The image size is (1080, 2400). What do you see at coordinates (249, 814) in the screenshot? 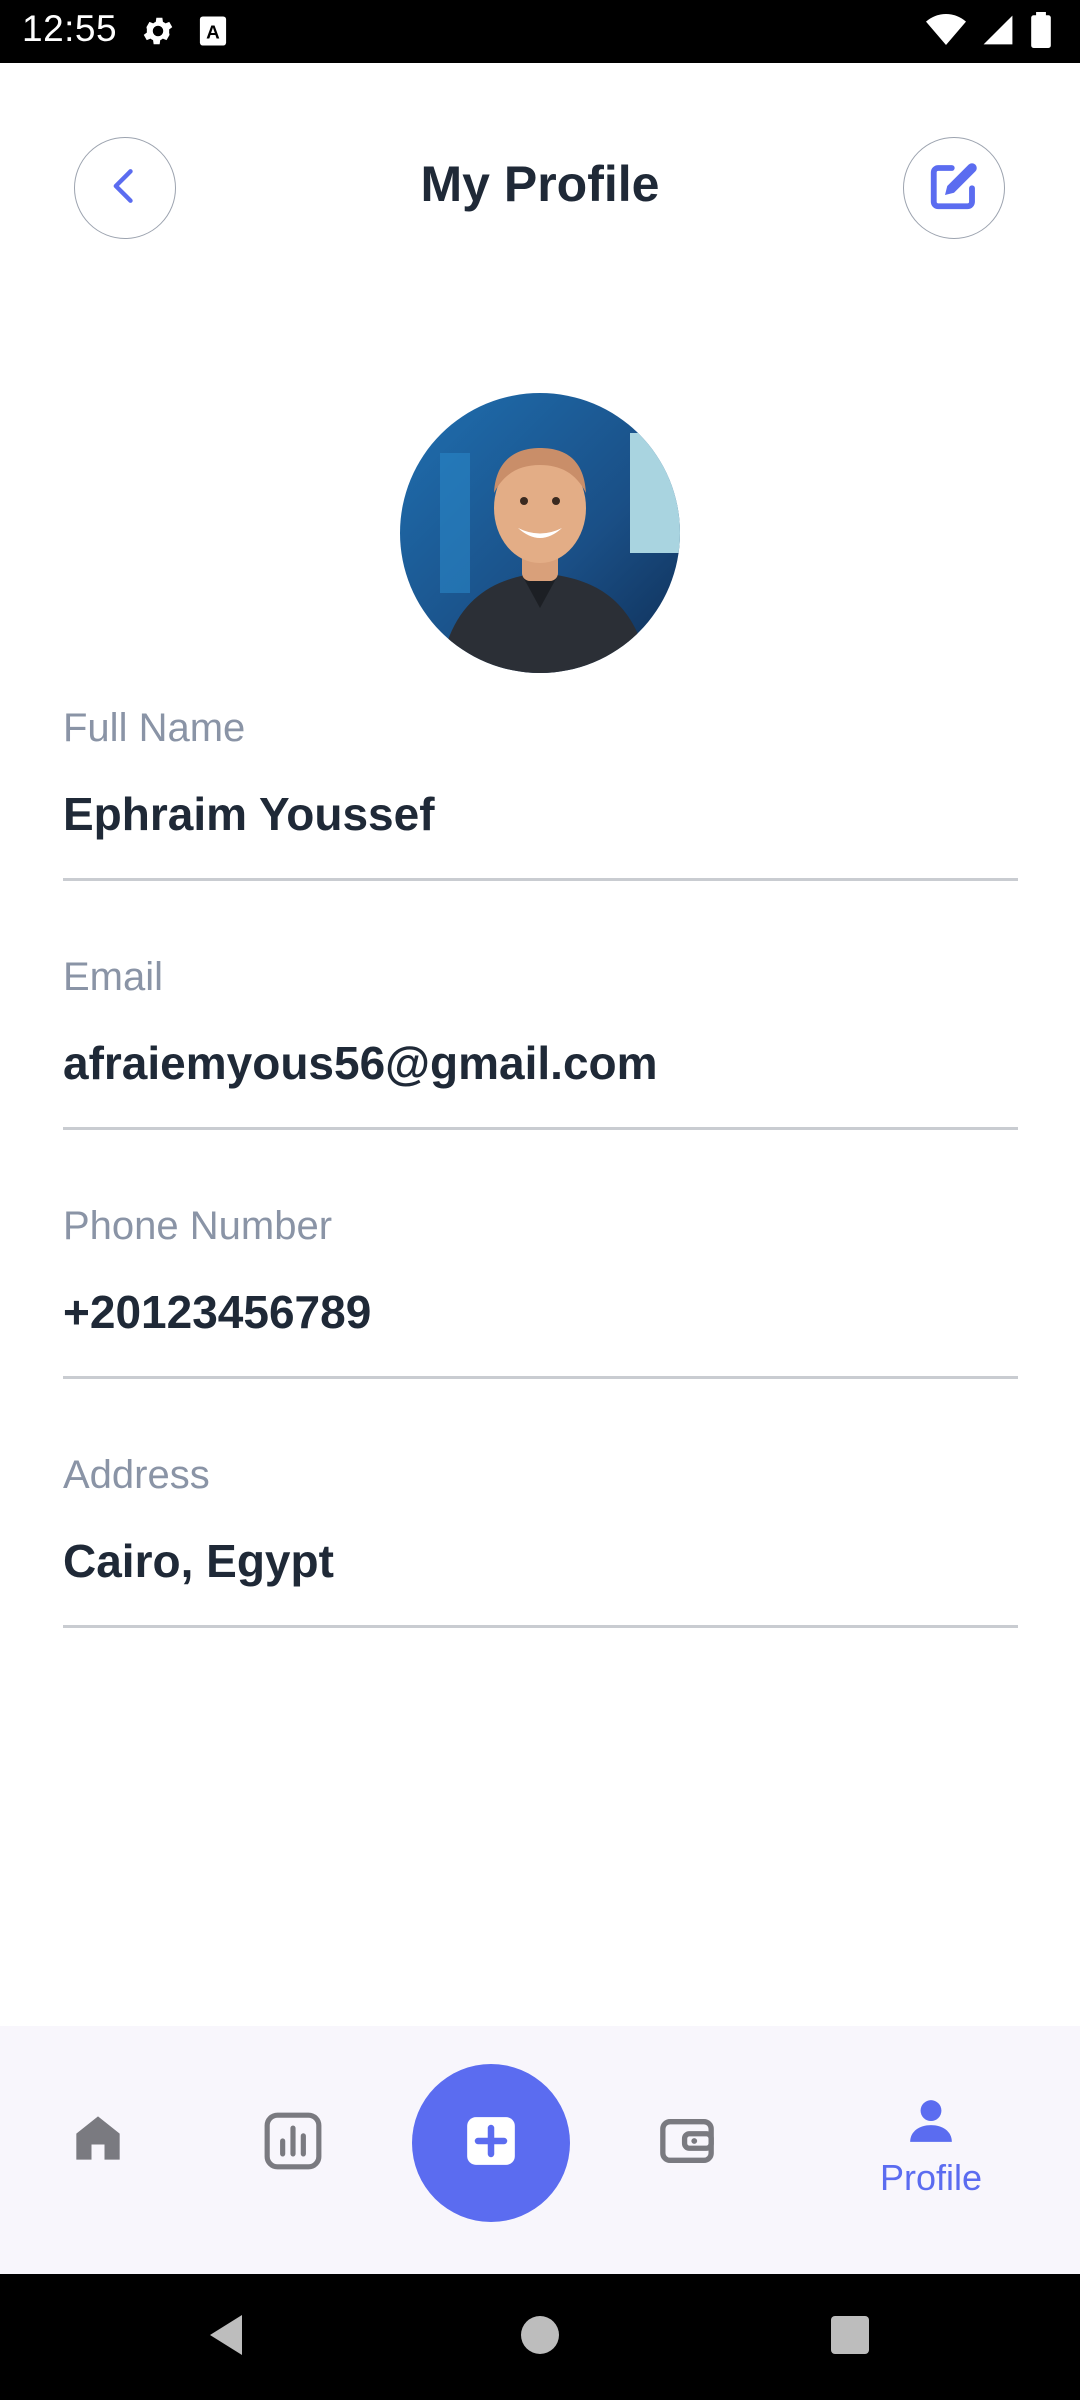
I see `field-value: Ephraim Youssef` at bounding box center [249, 814].